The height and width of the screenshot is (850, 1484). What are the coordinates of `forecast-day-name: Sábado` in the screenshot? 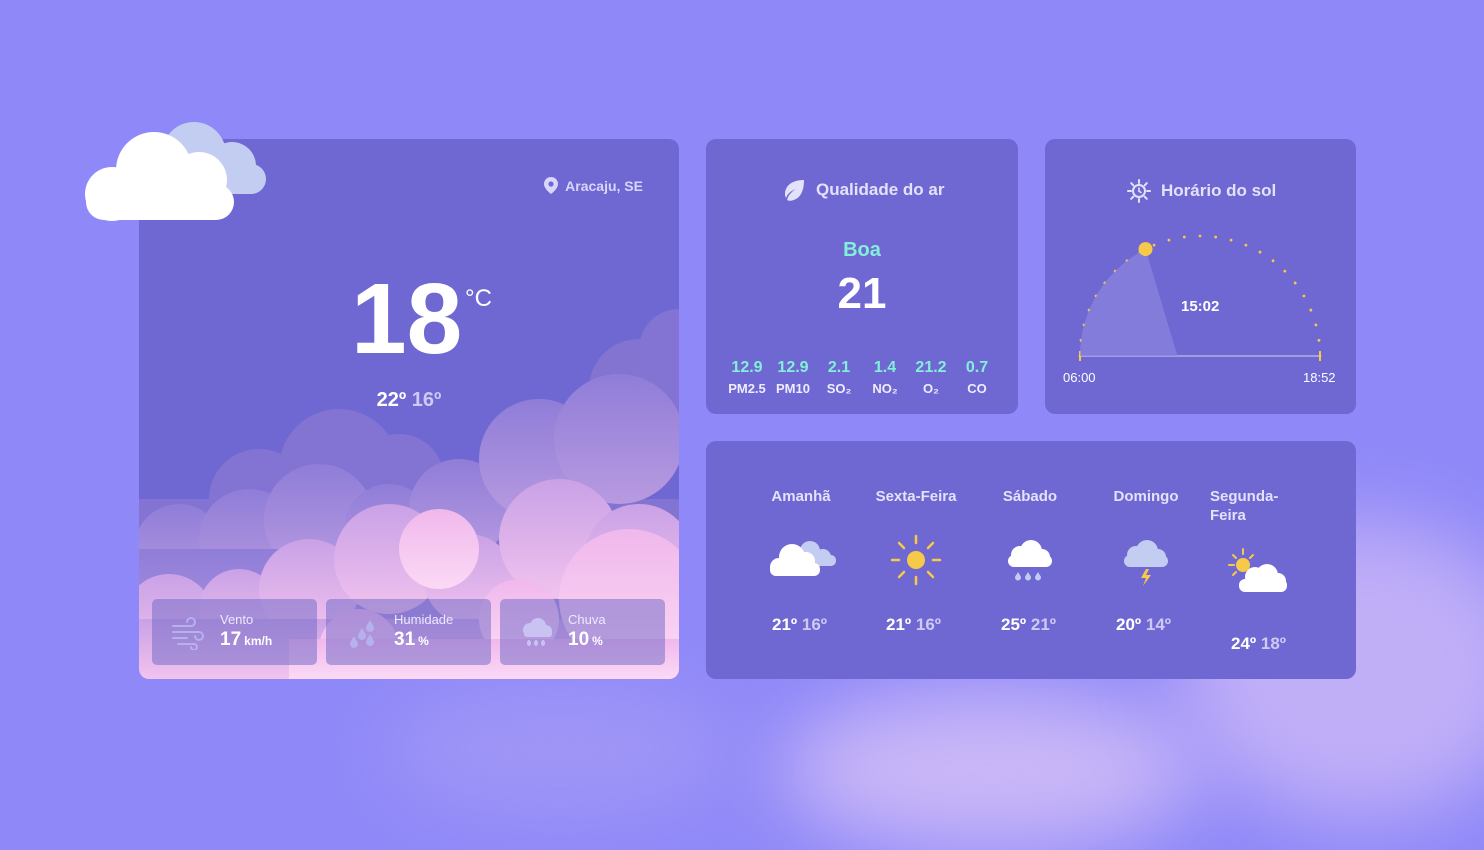 It's located at (1030, 496).